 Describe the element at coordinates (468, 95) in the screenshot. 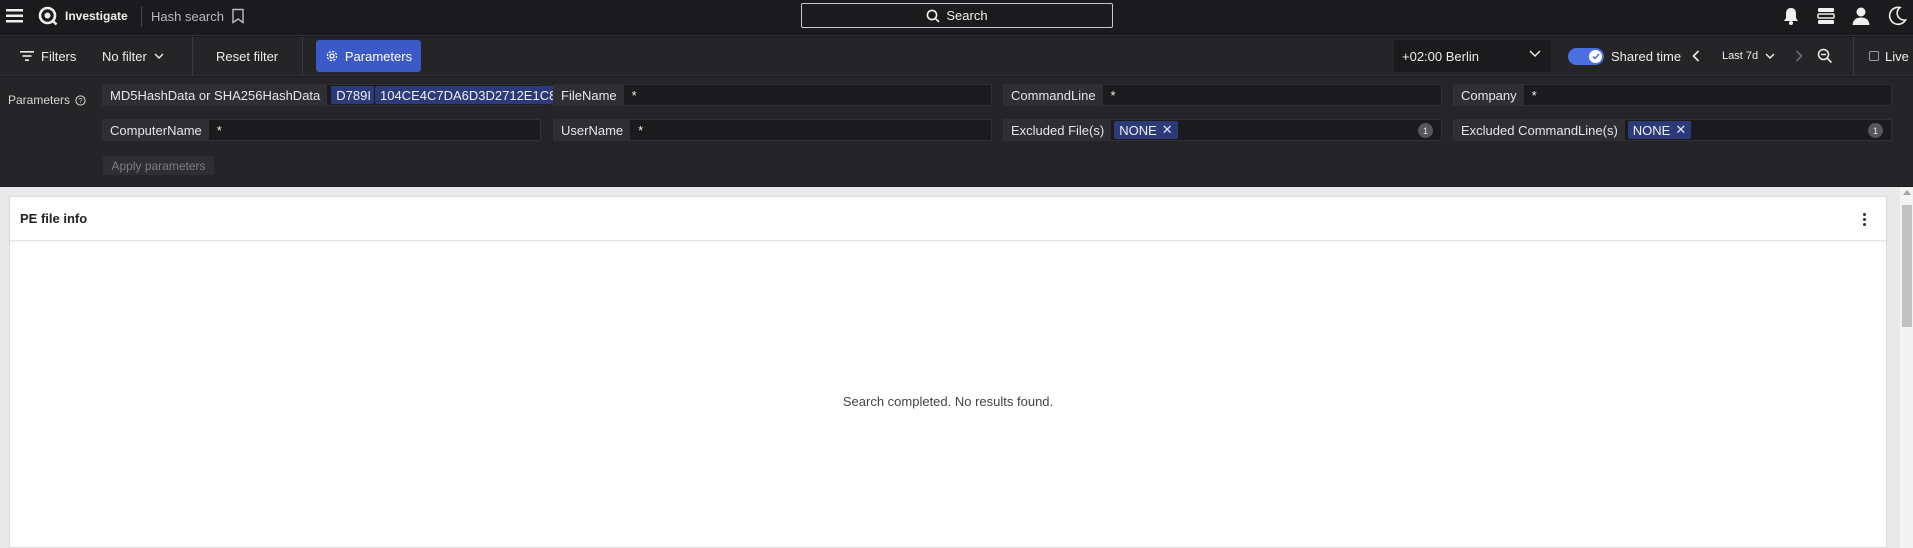

I see `chip-text: 104CE4C7DA6D3D2712E1C8` at that location.